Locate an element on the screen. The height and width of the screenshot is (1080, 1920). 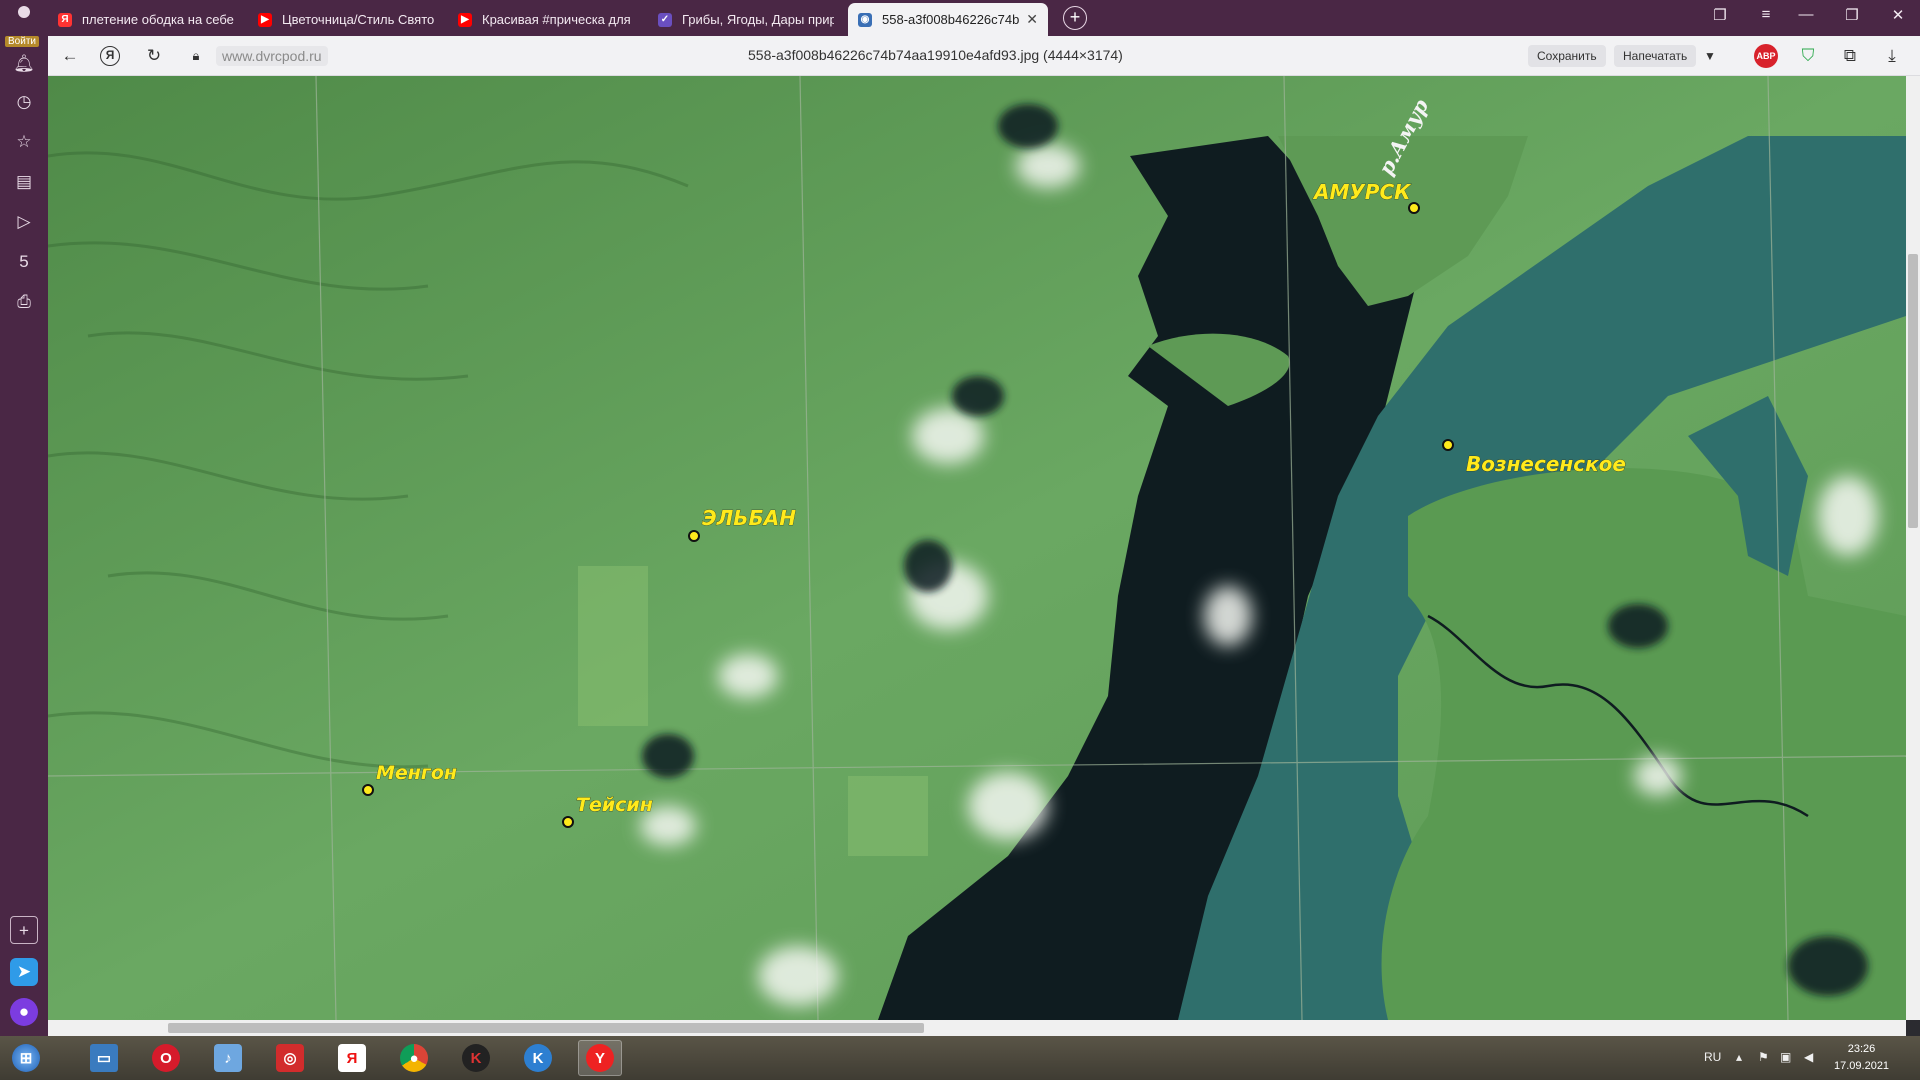
teysin-marker is located at coordinates (568, 822).